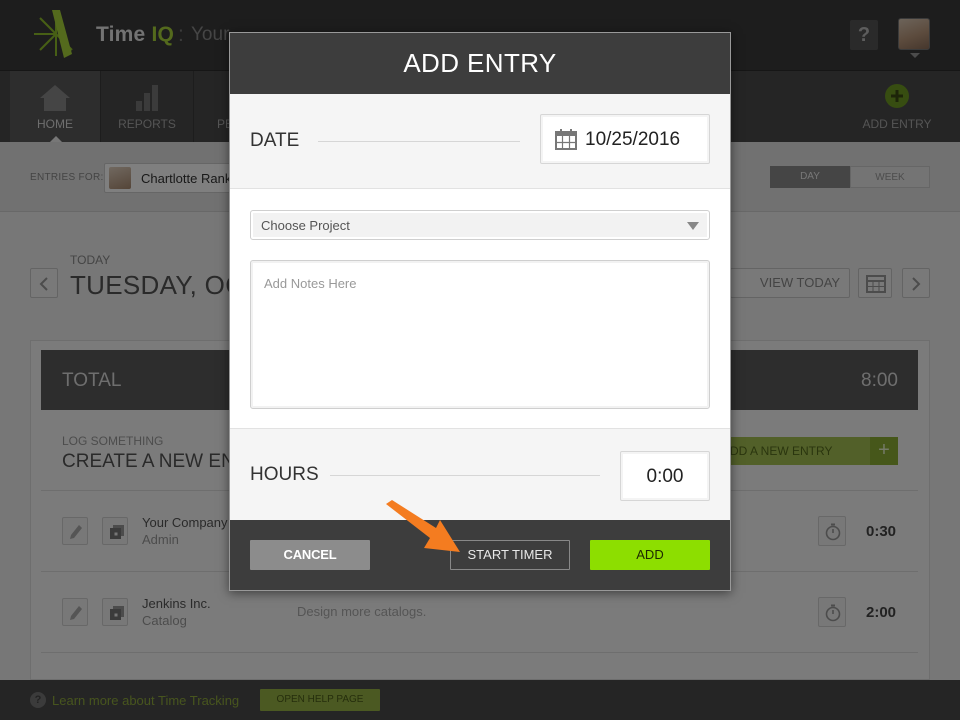  I want to click on date-label: DATE, so click(275, 140).